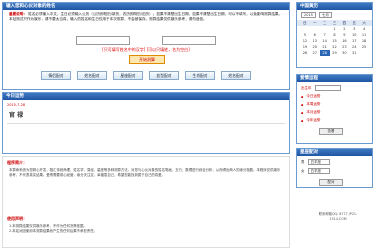 Image resolution: width=375 pixels, height=250 pixels. Describe the element at coordinates (236, 75) in the screenshot. I see `func-button-6: 姓名配对` at that location.